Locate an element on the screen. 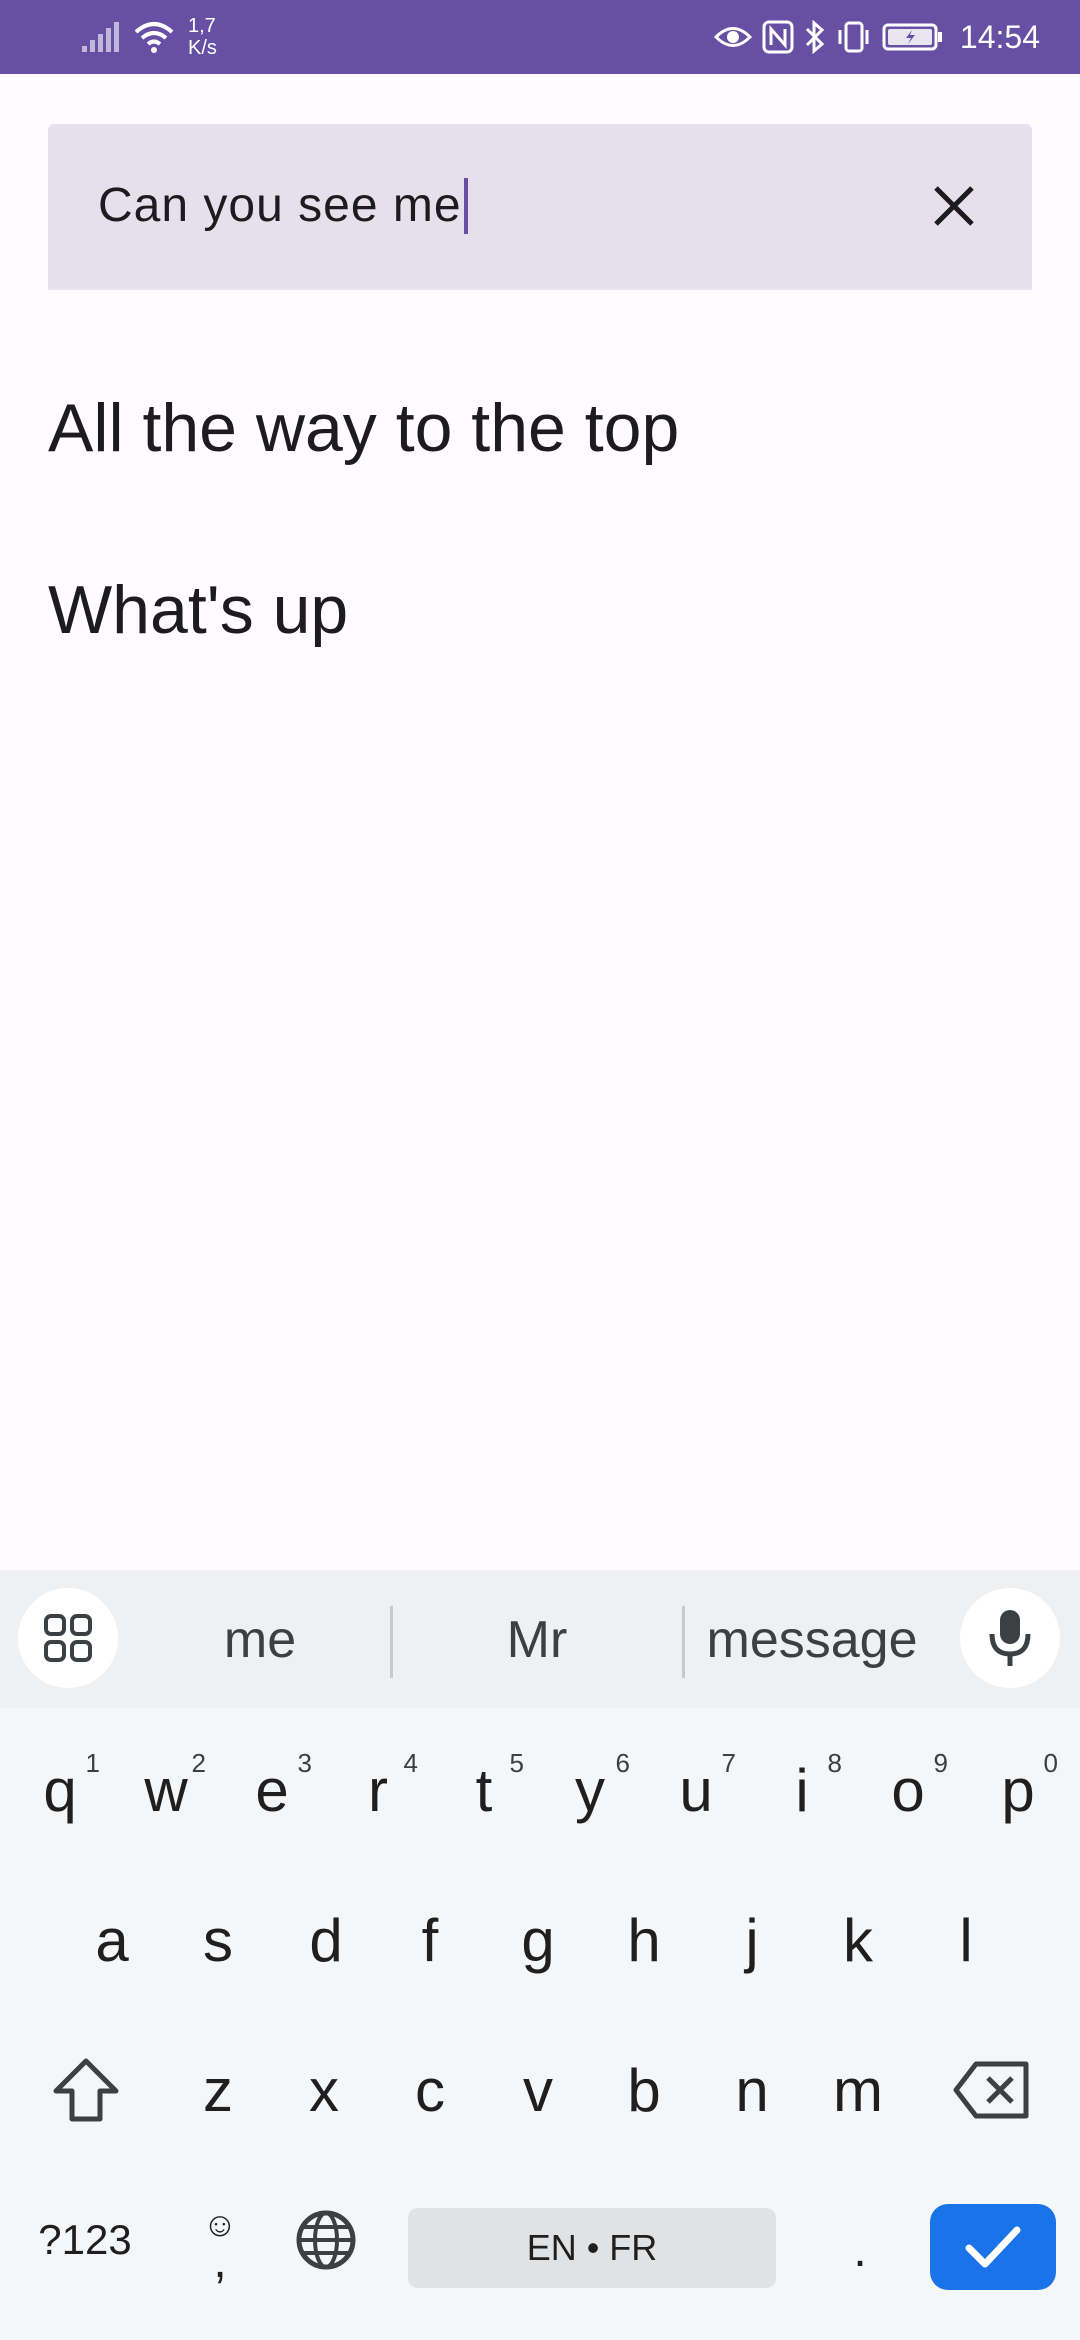 The width and height of the screenshot is (1080, 2340). space-key: EN • FR is located at coordinates (592, 2248).